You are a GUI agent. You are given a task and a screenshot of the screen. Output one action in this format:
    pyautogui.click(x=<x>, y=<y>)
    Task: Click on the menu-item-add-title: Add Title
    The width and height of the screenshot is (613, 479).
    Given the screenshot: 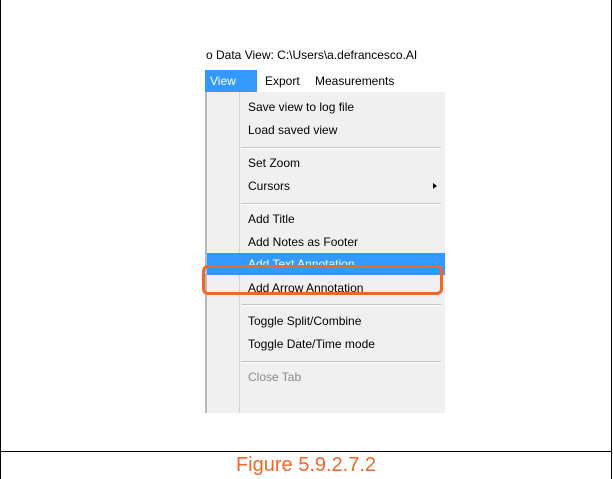 What is the action you would take?
    pyautogui.click(x=326, y=219)
    